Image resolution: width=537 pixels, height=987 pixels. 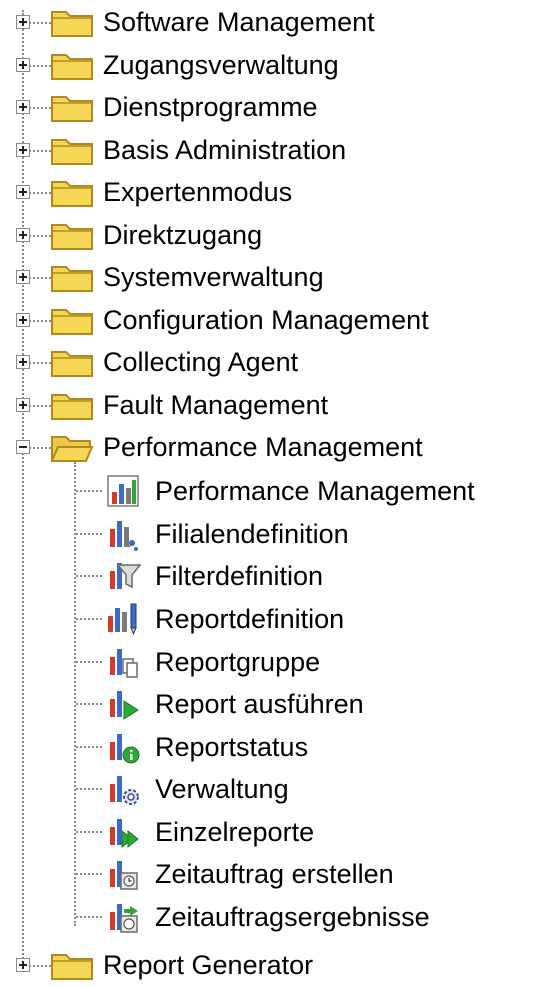 What do you see at coordinates (201, 362) in the screenshot?
I see `tree-node-label: Collecting Agent` at bounding box center [201, 362].